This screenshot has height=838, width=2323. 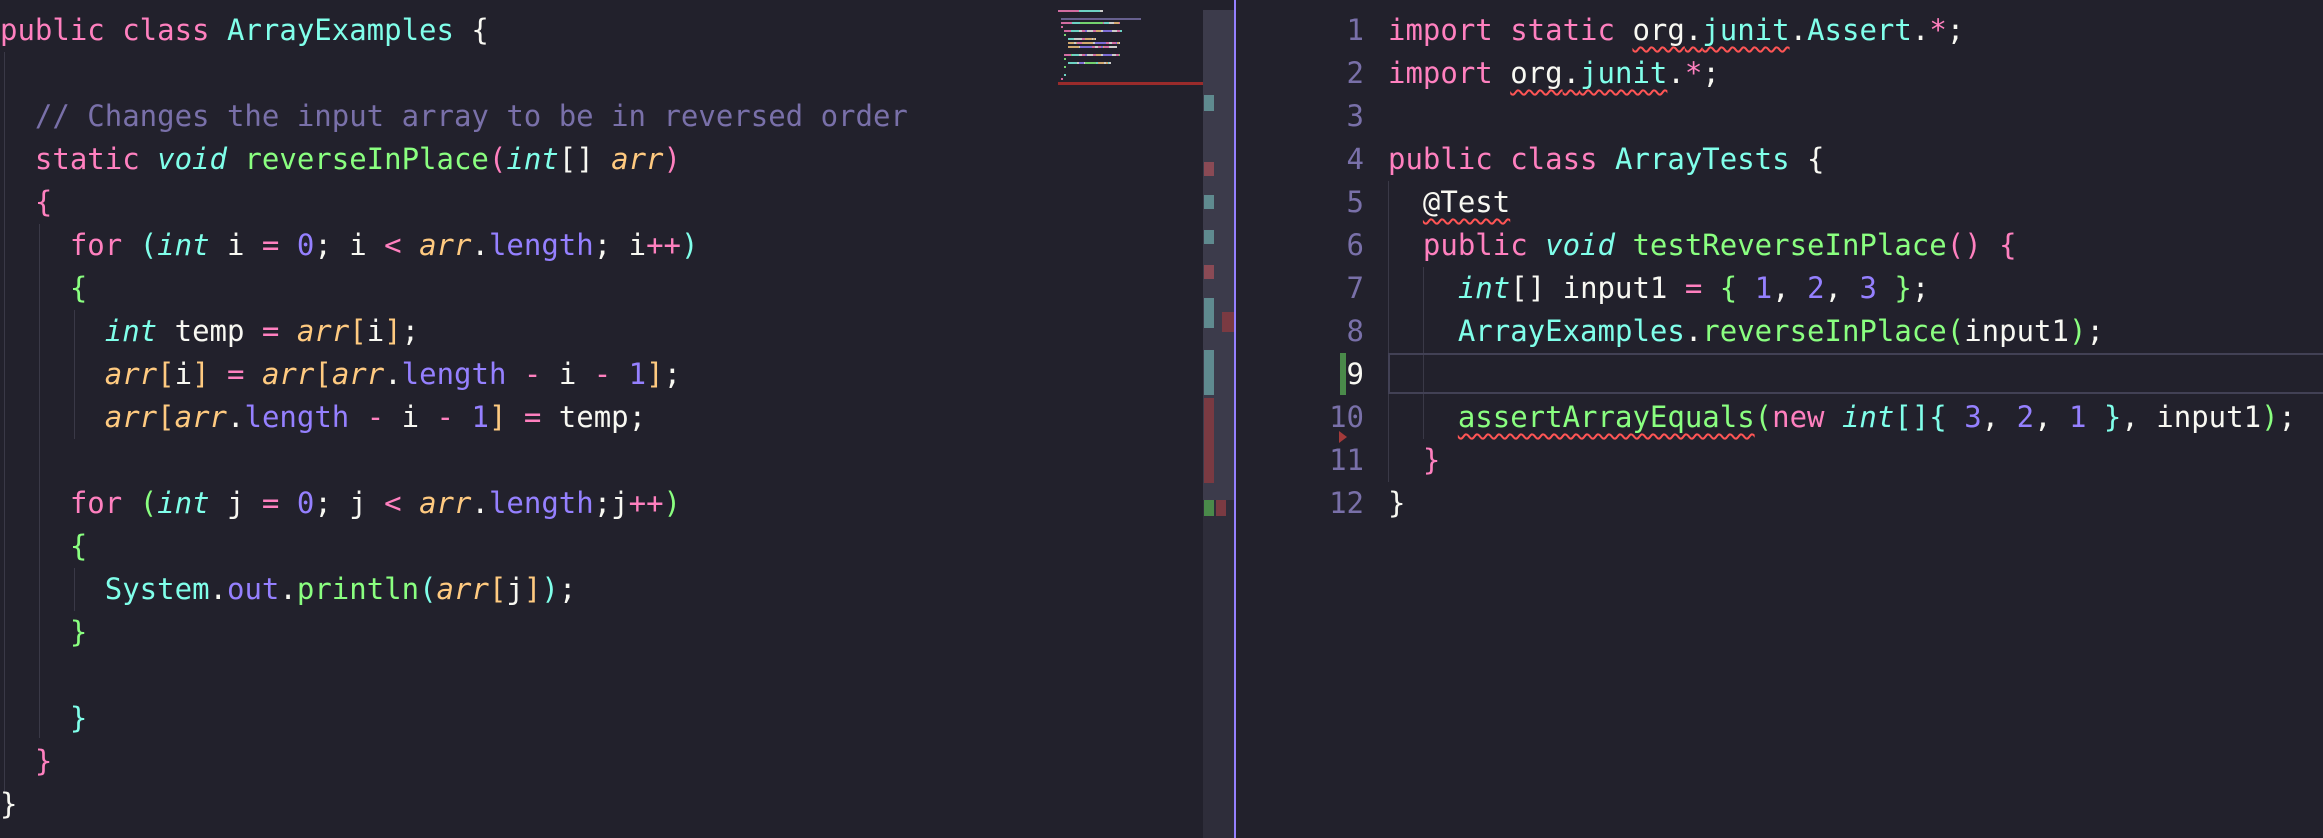 I want to click on code-token: println, so click(x=358, y=589).